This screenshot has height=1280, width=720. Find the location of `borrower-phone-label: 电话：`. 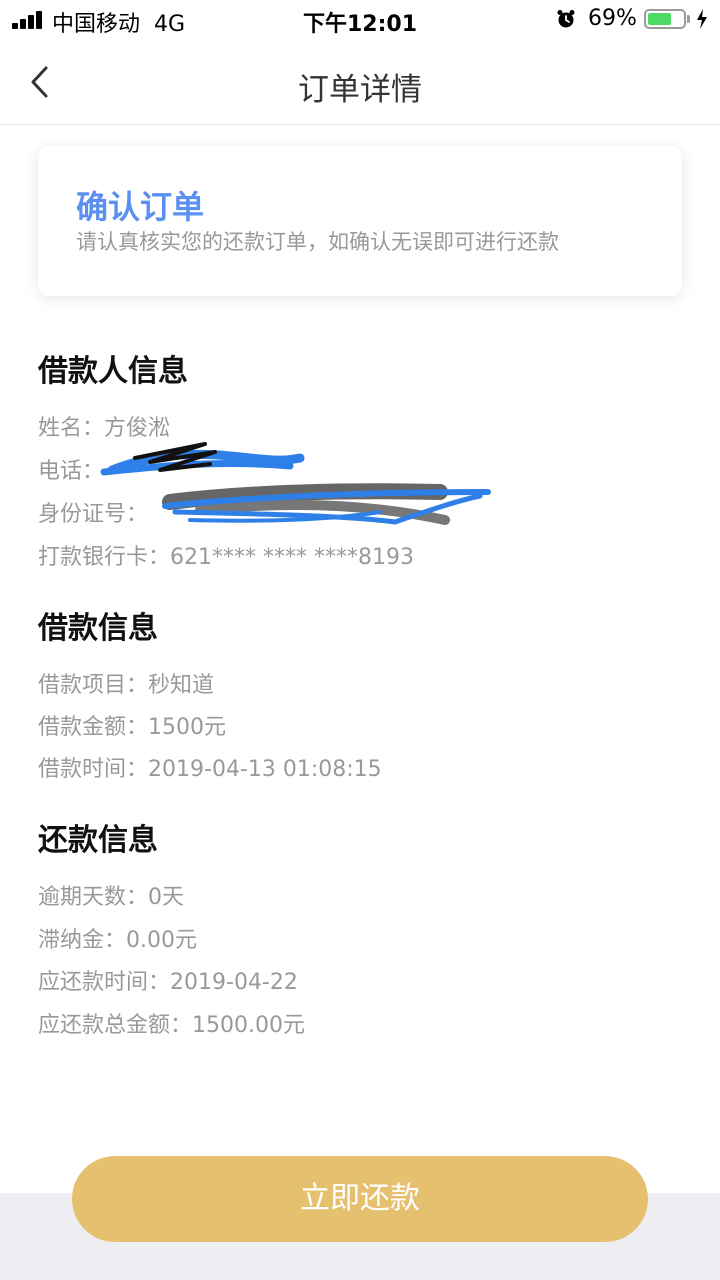

borrower-phone-label: 电话： is located at coordinates (71, 471).